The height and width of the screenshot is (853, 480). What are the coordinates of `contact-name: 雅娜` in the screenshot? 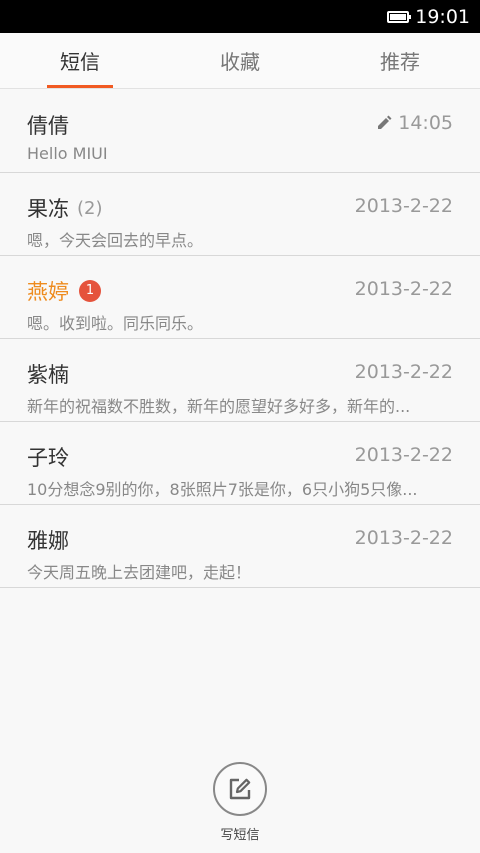 It's located at (48, 541).